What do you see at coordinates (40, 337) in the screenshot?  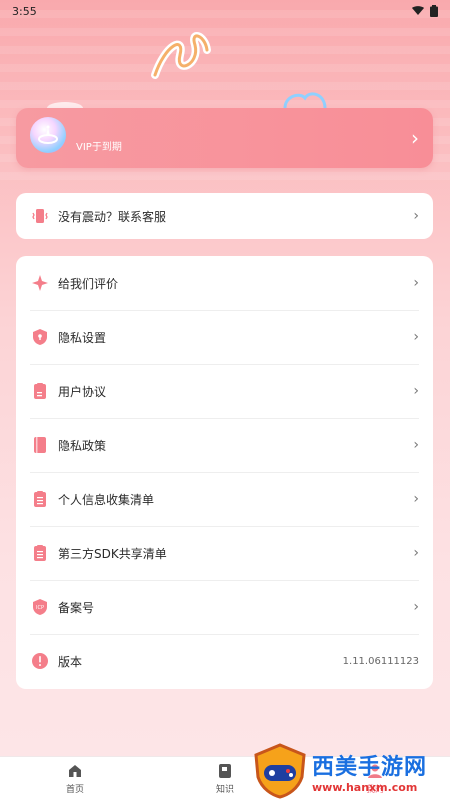 I see `shield-lock-icon` at bounding box center [40, 337].